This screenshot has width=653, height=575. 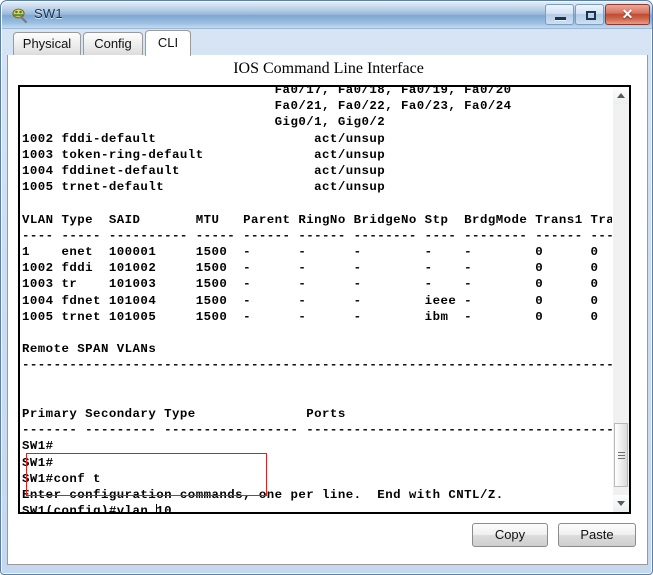 I want to click on chevron-up-icon, so click(x=621, y=95).